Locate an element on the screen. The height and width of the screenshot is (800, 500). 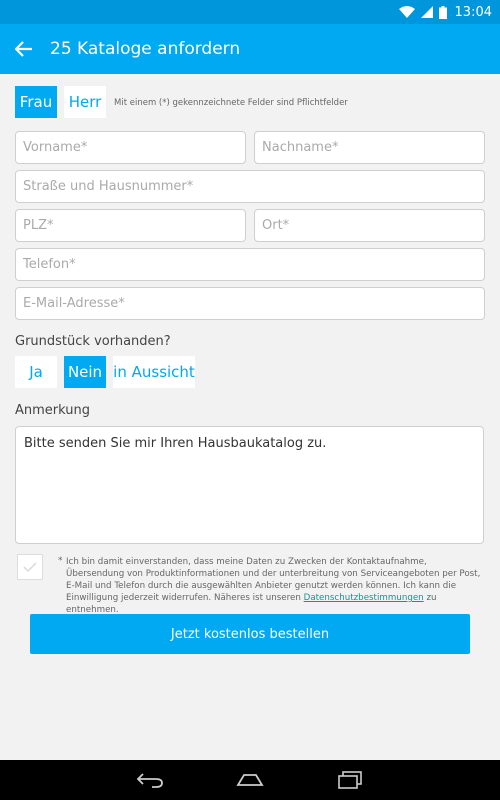
city-field: Ort* is located at coordinates (369, 225).